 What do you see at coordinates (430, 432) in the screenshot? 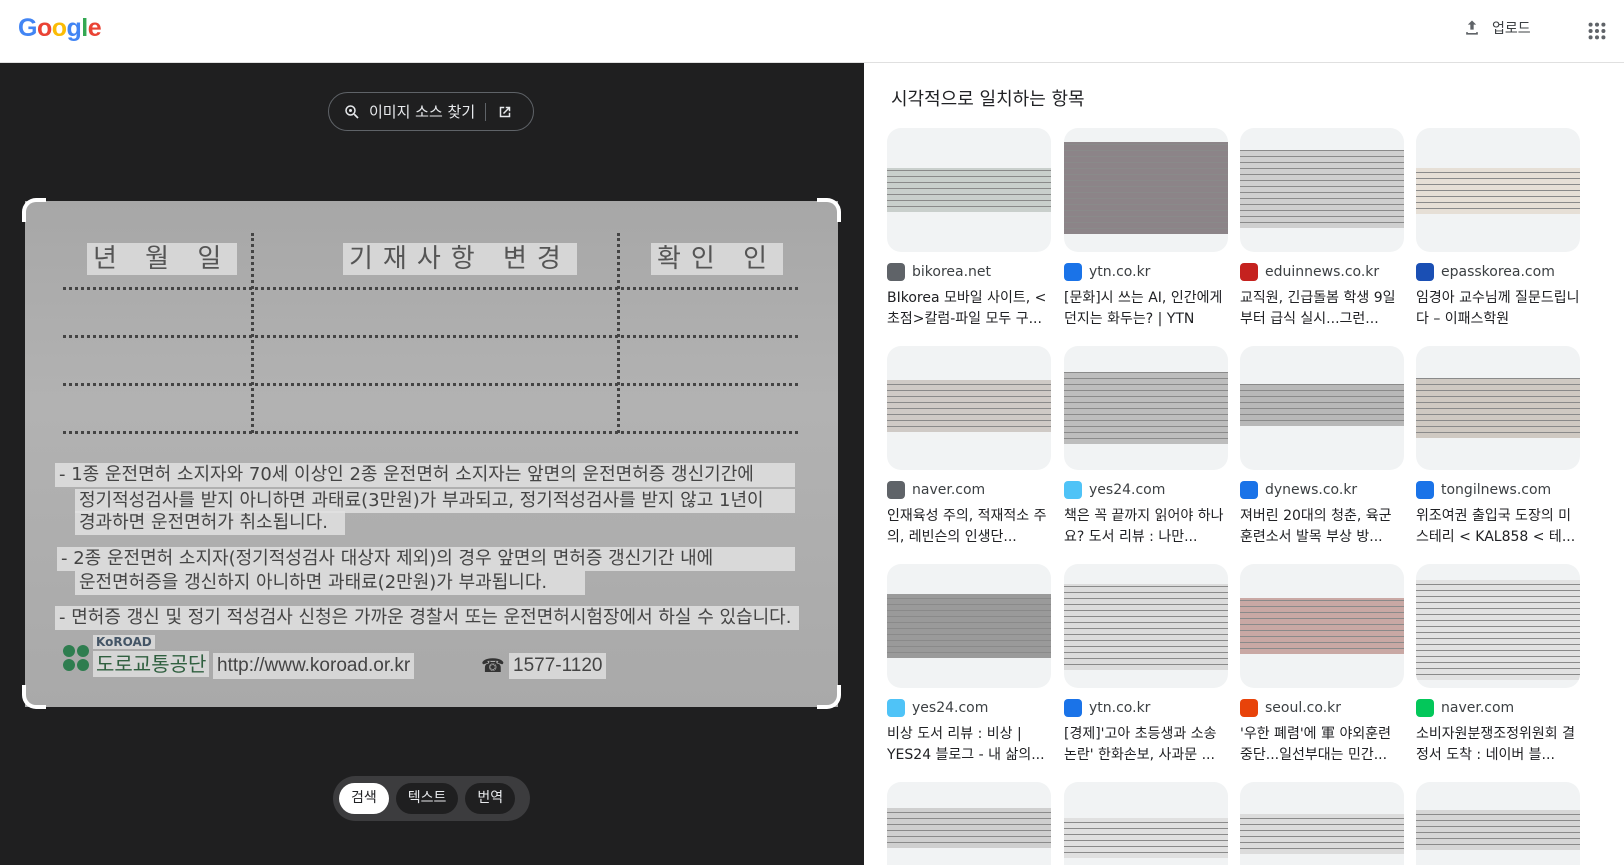
I see `dotted-row-line` at bounding box center [430, 432].